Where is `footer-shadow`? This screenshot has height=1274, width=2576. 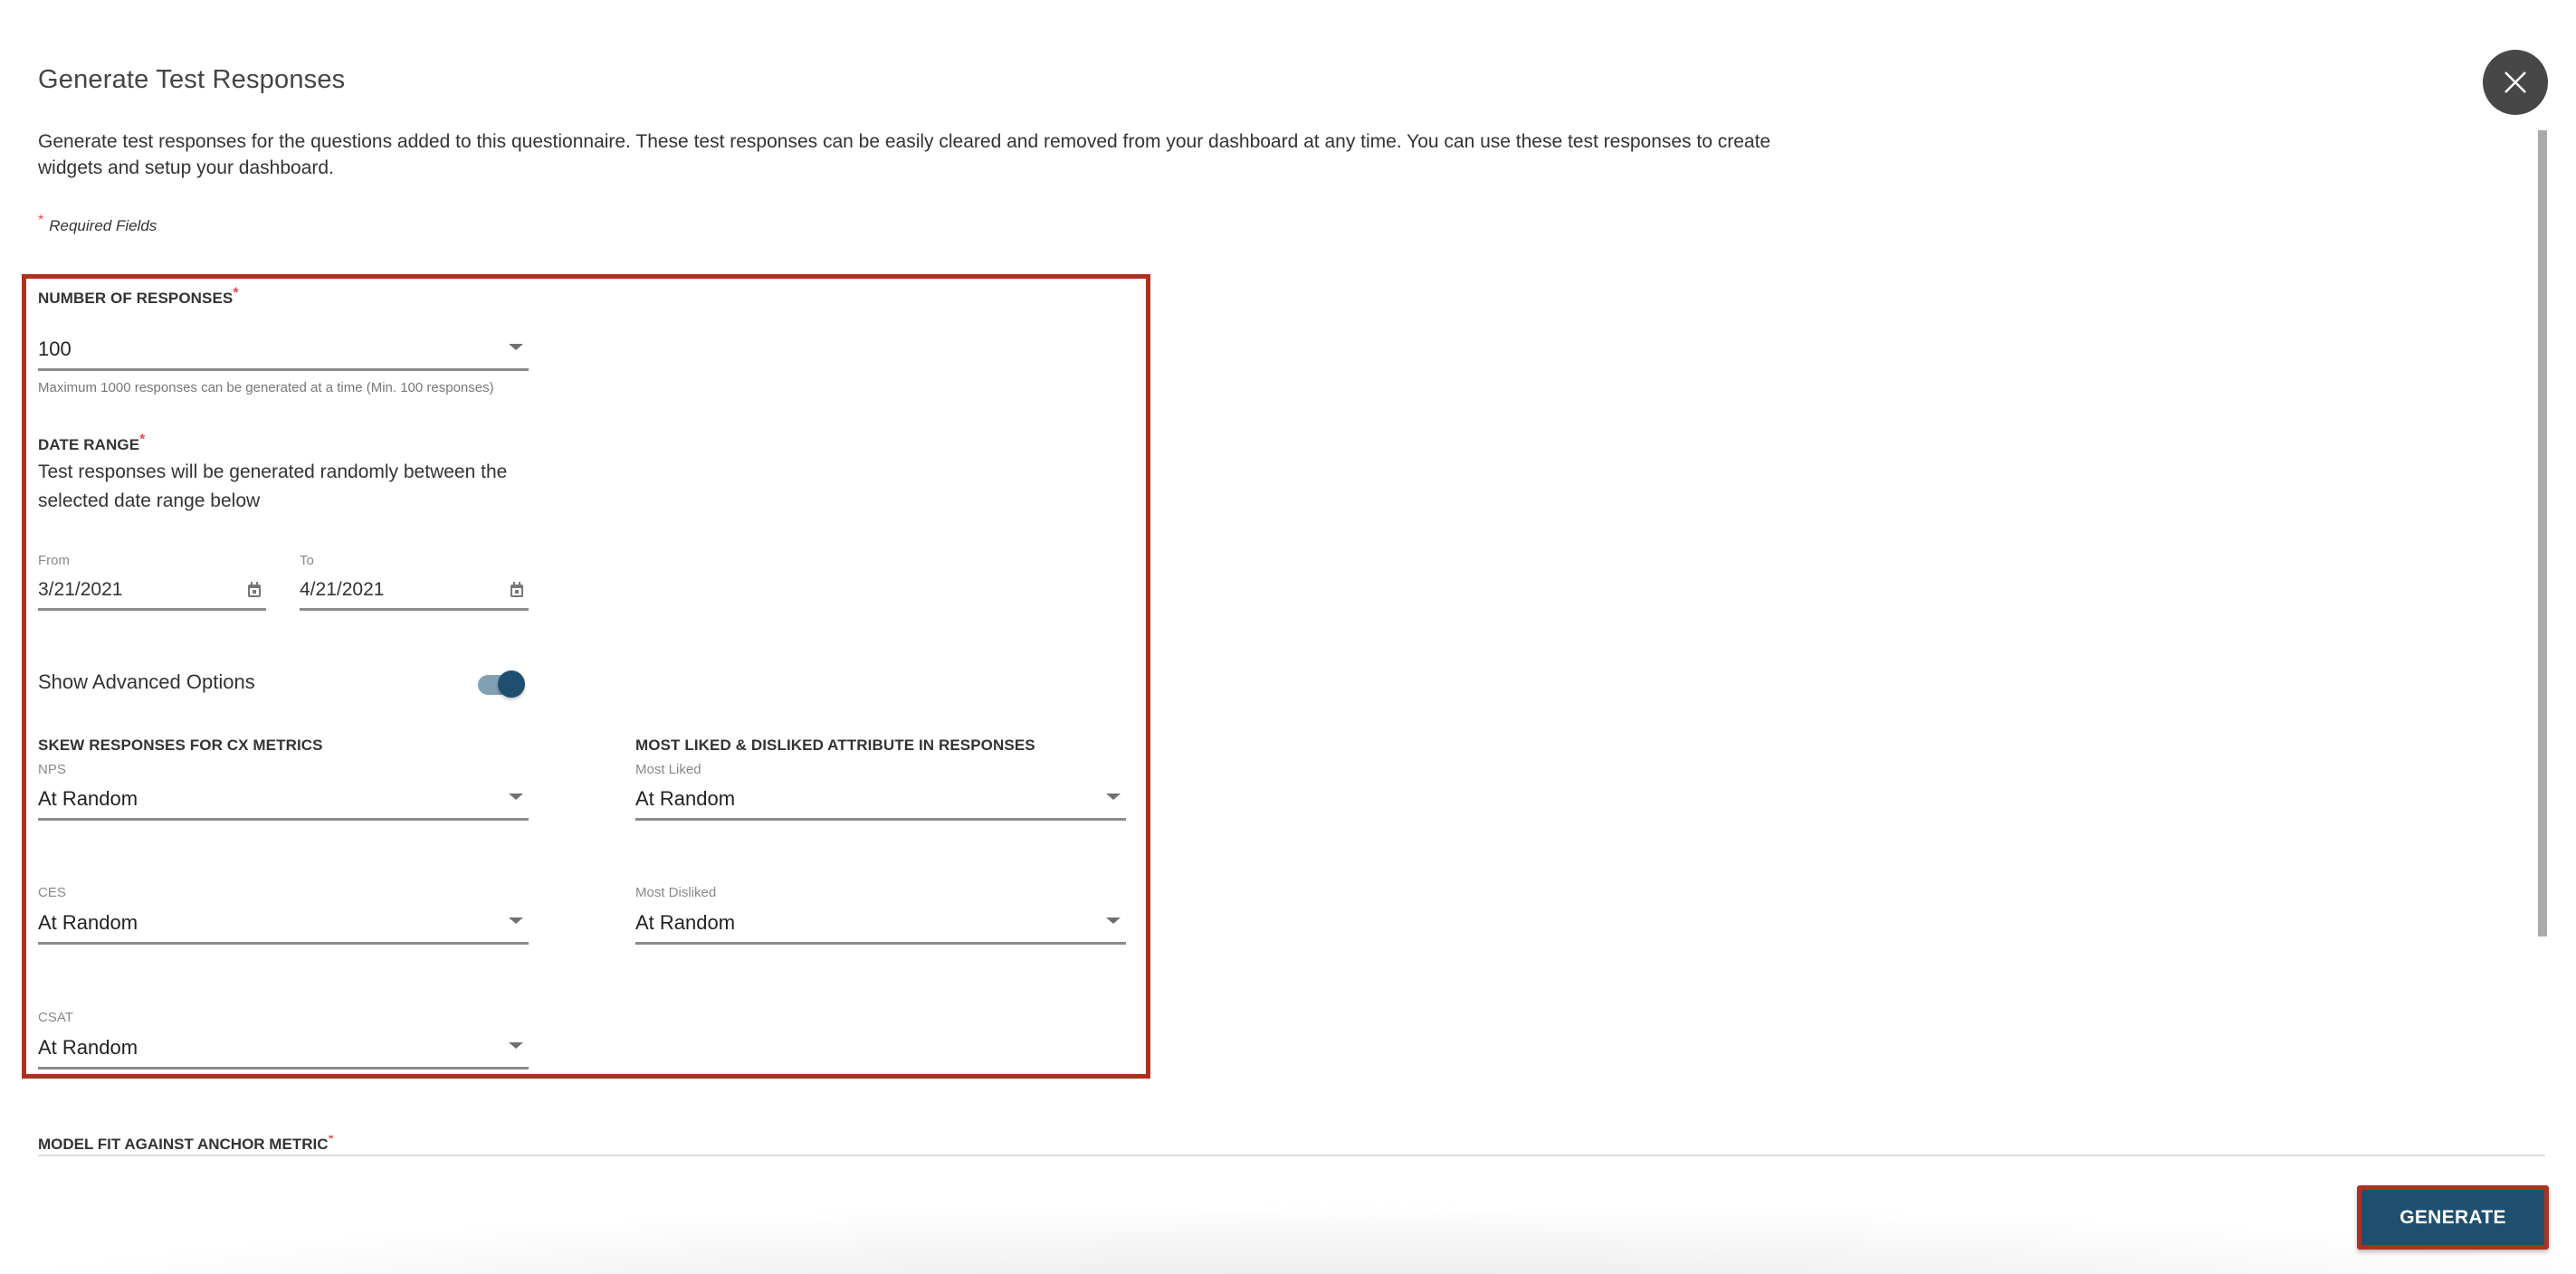 footer-shadow is located at coordinates (1288, 1225).